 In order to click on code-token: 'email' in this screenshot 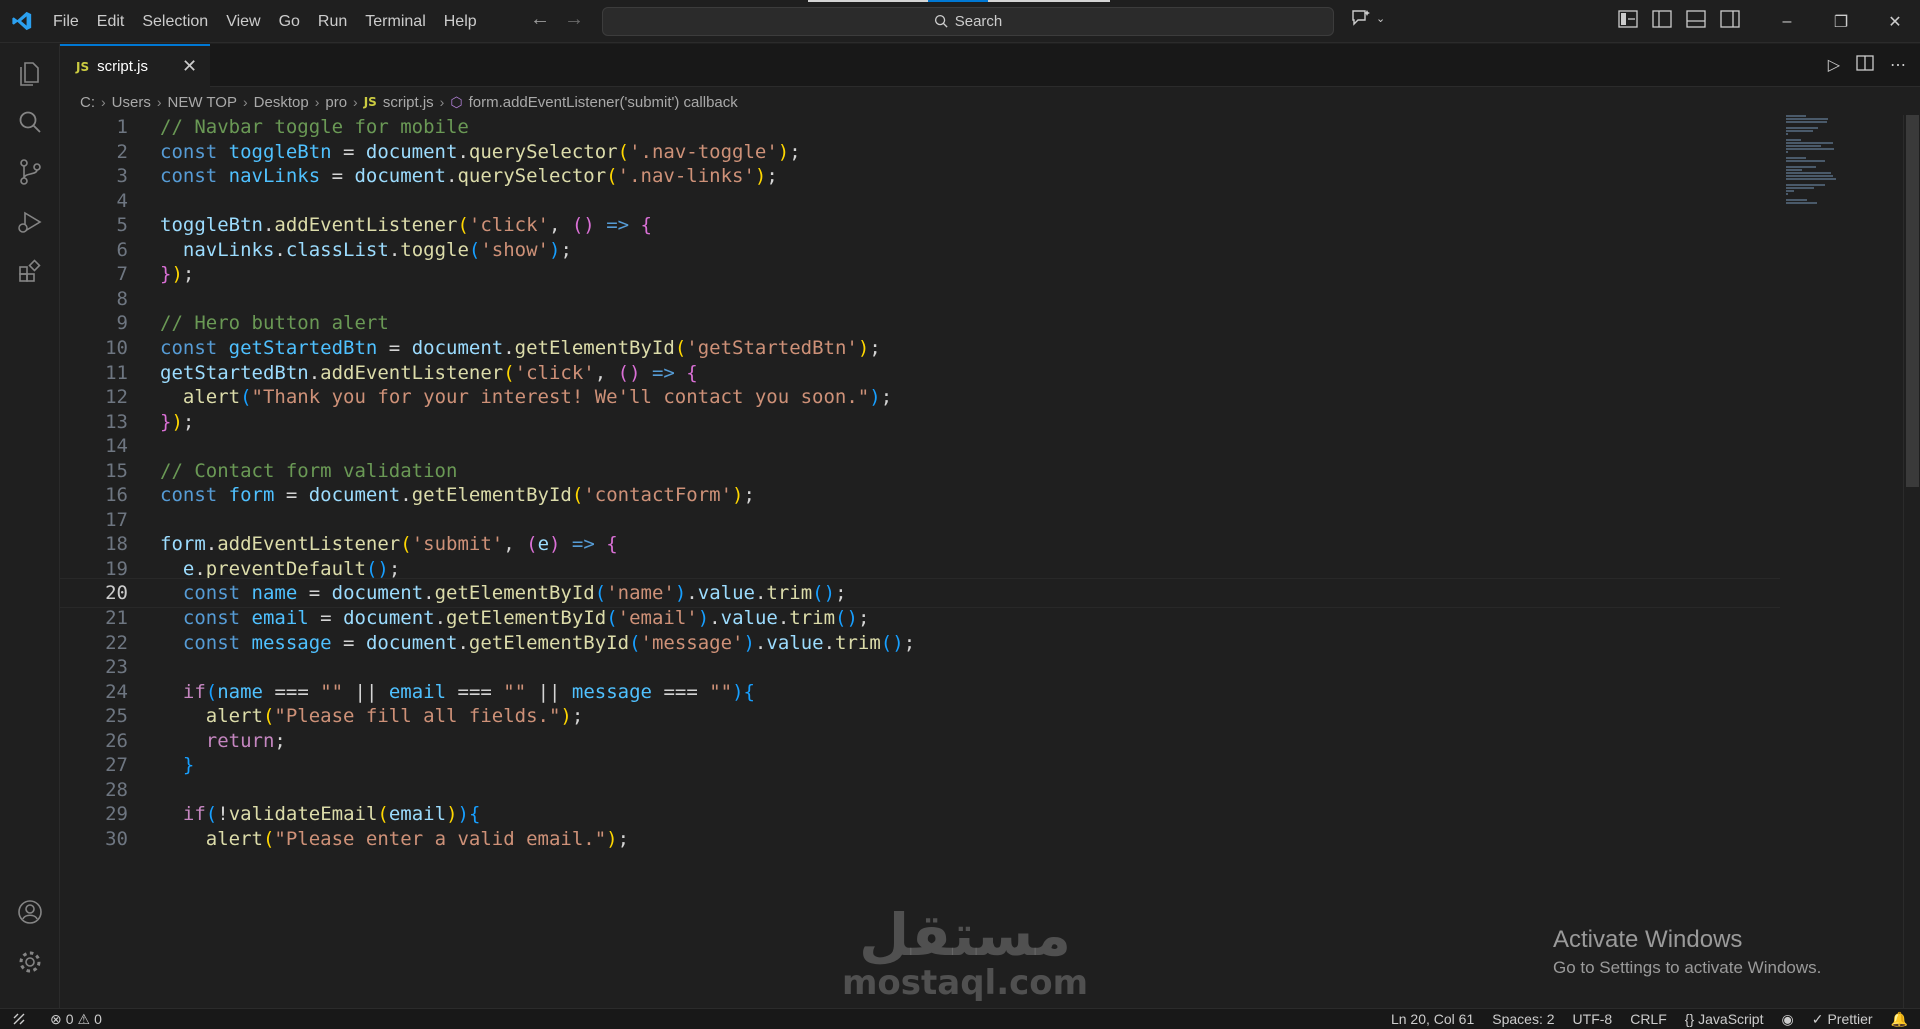, I will do `click(657, 618)`.